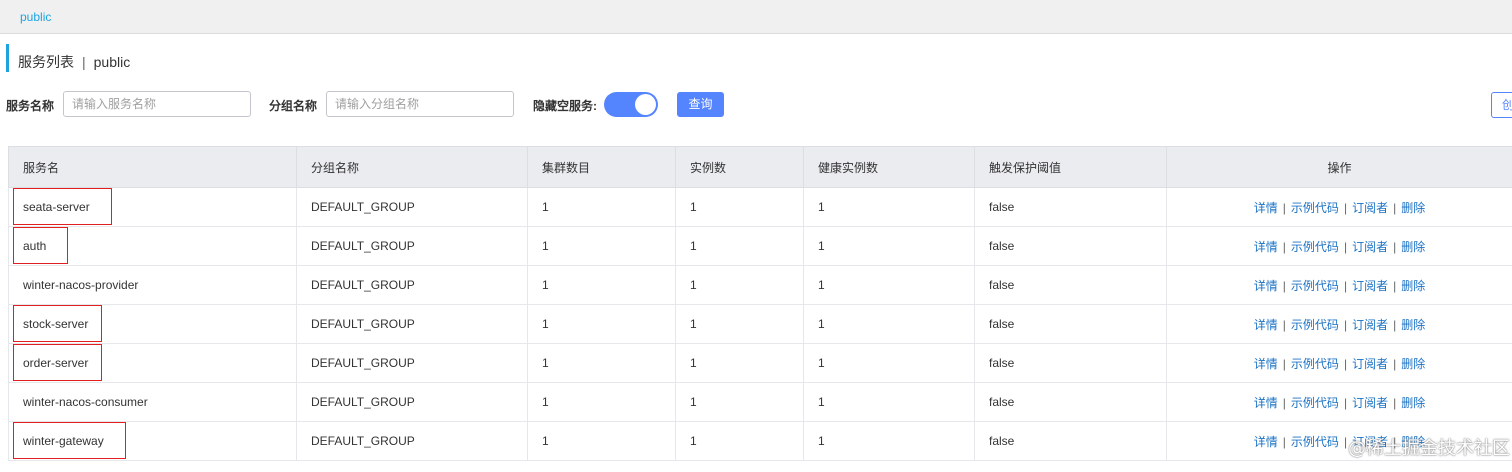  Describe the element at coordinates (756, 17) in the screenshot. I see `namespace-bar: public` at that location.